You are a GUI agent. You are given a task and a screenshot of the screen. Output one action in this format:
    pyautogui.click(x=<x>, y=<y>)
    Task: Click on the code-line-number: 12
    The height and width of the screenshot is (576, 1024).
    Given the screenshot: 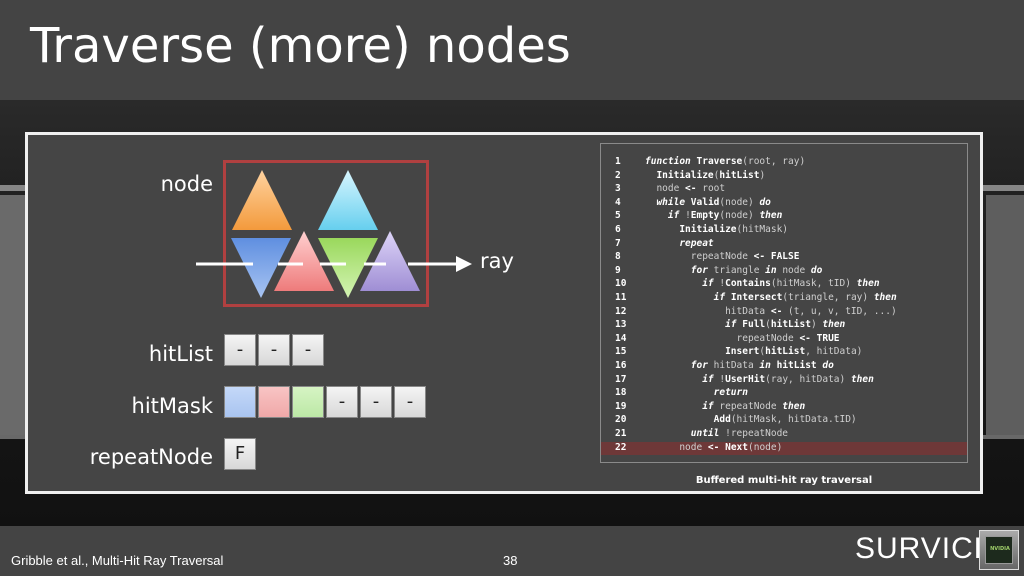 What is the action you would take?
    pyautogui.click(x=621, y=311)
    